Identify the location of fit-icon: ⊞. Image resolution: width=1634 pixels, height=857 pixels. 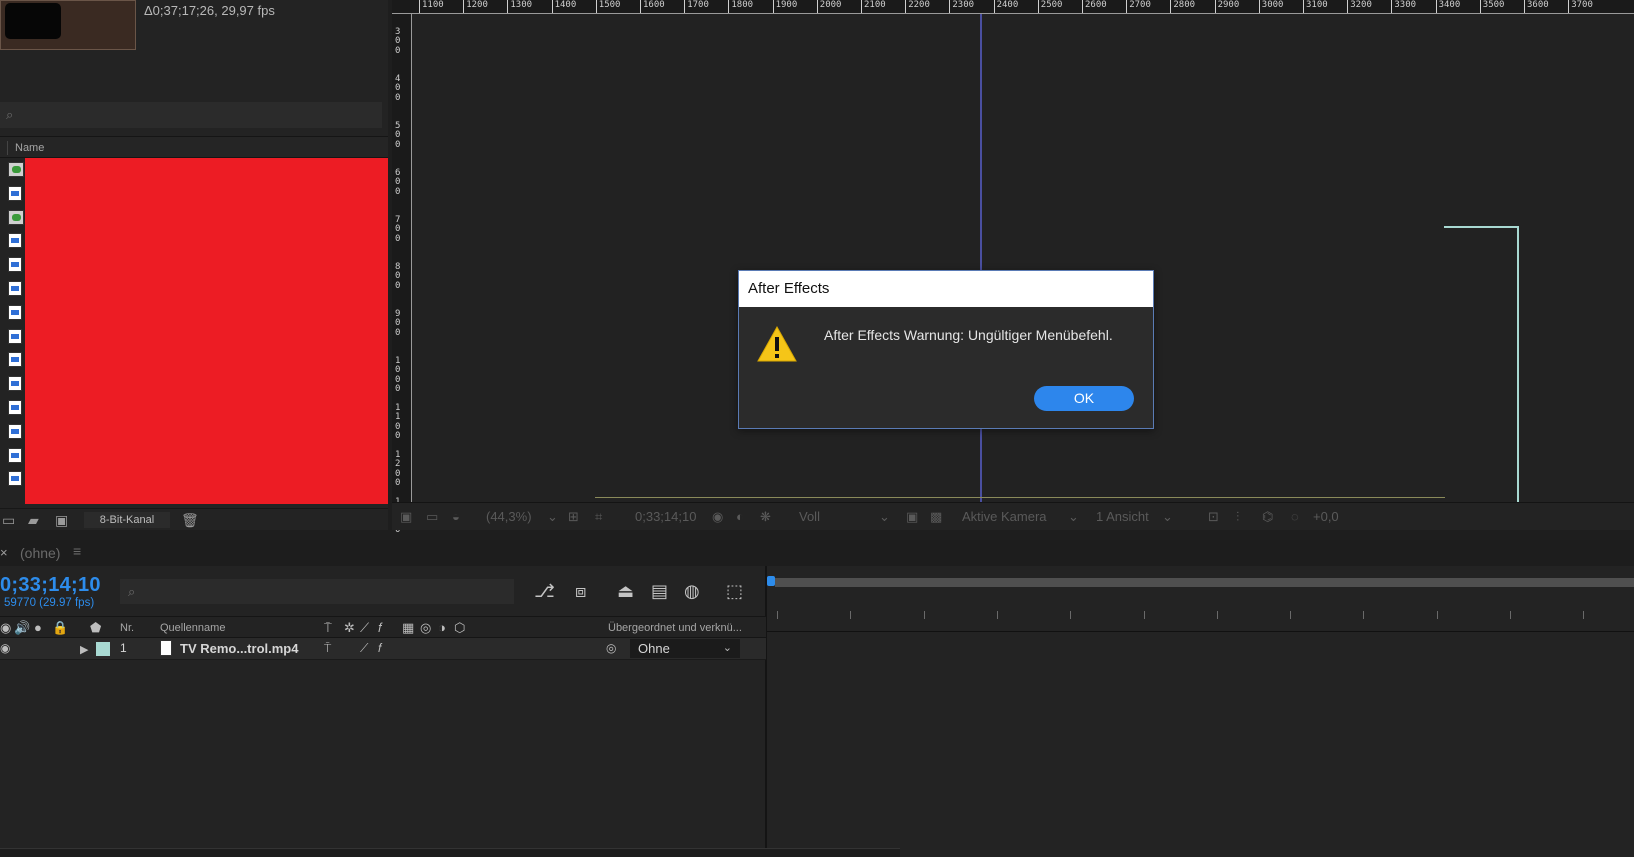
(573, 517).